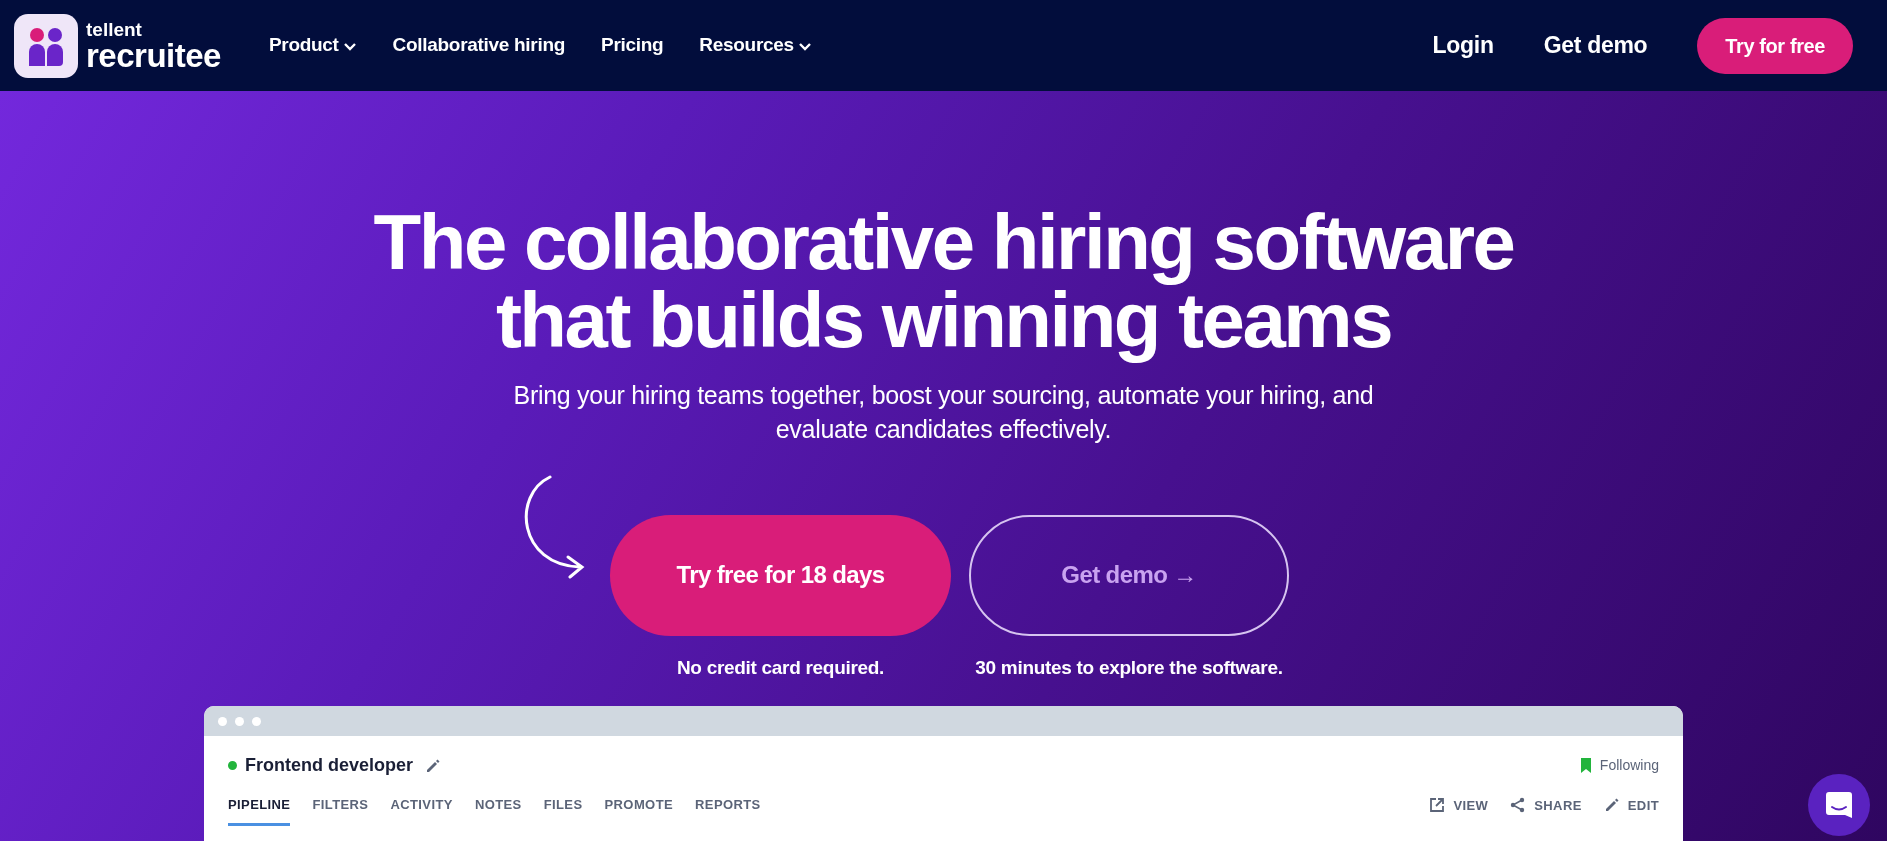 This screenshot has width=1887, height=841. Describe the element at coordinates (421, 810) in the screenshot. I see `tab: ACTIVITY` at that location.